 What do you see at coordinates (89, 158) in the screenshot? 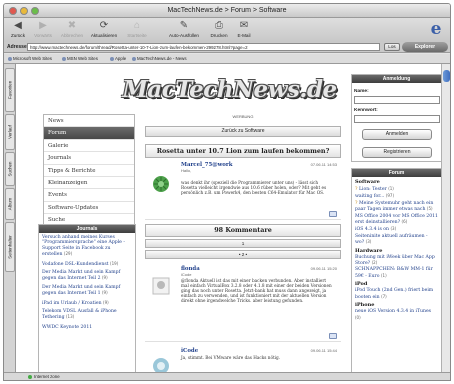
I see `nav-item-journals: Journals` at bounding box center [89, 158].